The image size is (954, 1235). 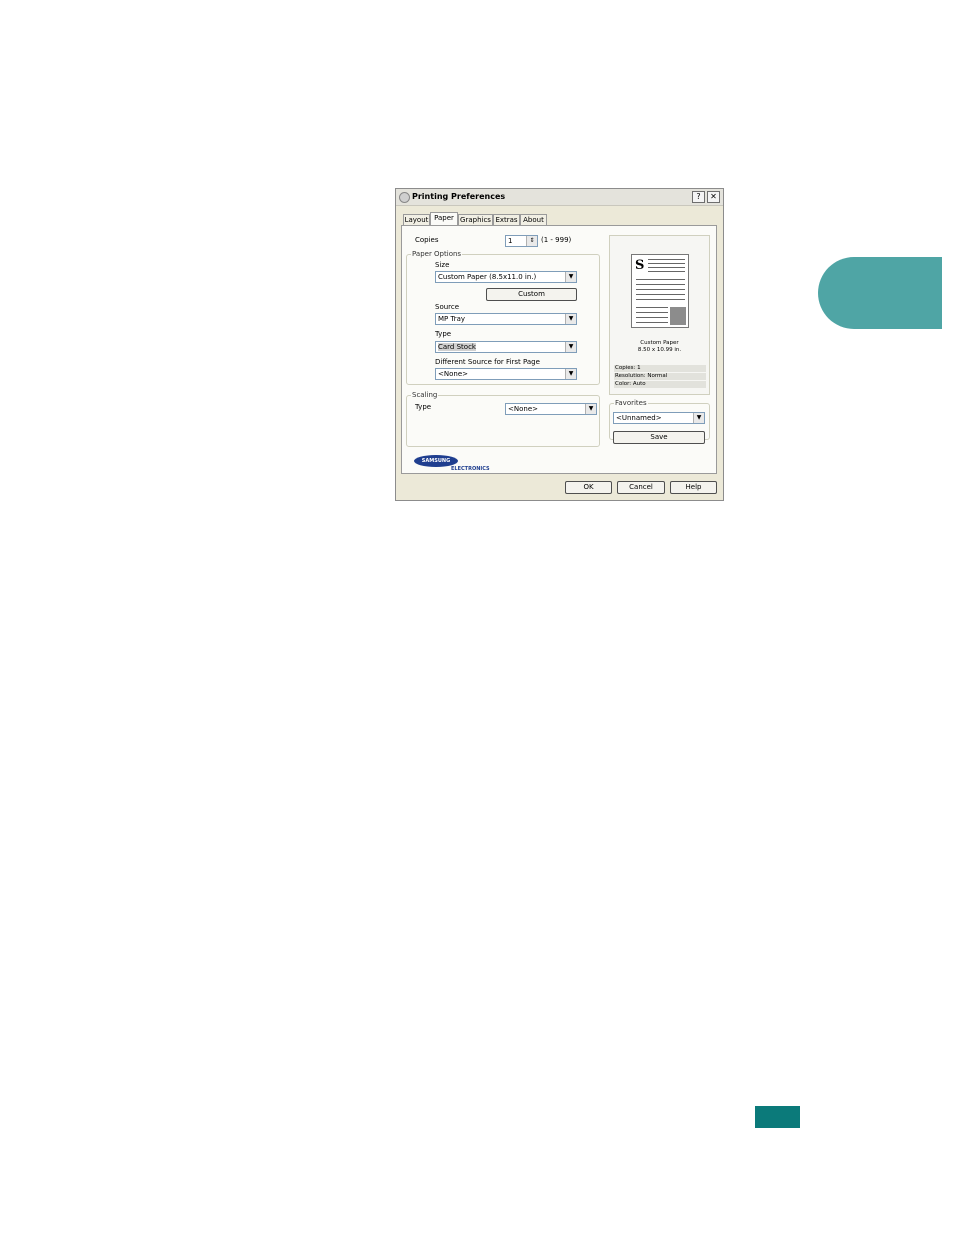 I want to click on cancel-button: Cancel, so click(x=641, y=487).